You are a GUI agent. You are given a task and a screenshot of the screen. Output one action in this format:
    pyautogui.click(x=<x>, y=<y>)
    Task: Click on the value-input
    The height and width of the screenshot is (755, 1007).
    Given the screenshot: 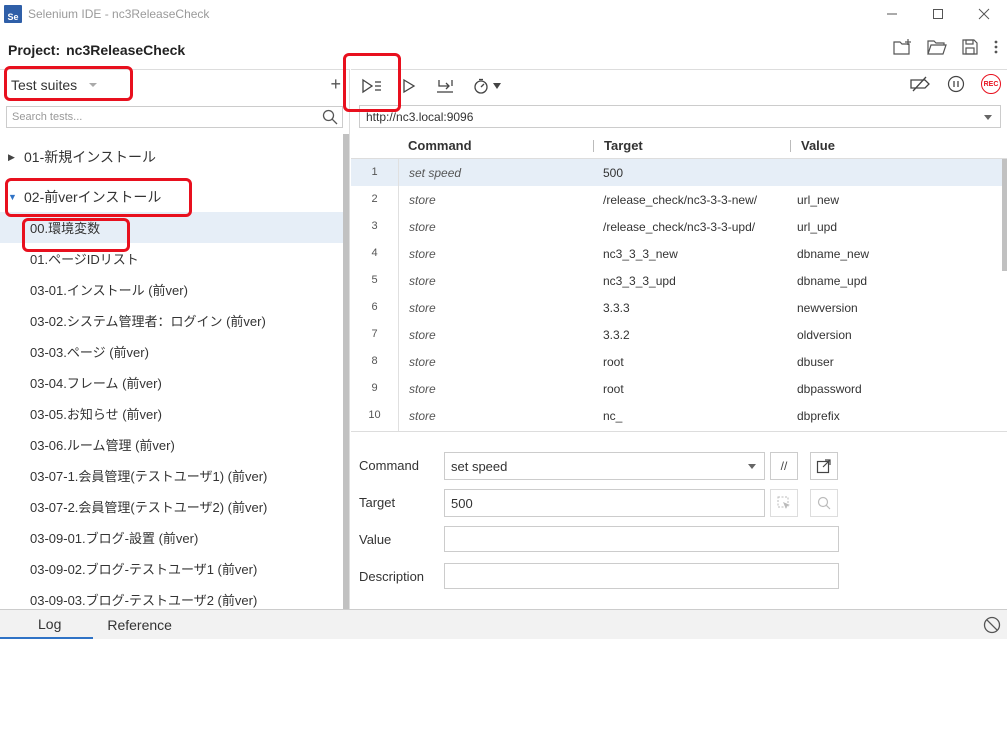 What is the action you would take?
    pyautogui.click(x=641, y=539)
    